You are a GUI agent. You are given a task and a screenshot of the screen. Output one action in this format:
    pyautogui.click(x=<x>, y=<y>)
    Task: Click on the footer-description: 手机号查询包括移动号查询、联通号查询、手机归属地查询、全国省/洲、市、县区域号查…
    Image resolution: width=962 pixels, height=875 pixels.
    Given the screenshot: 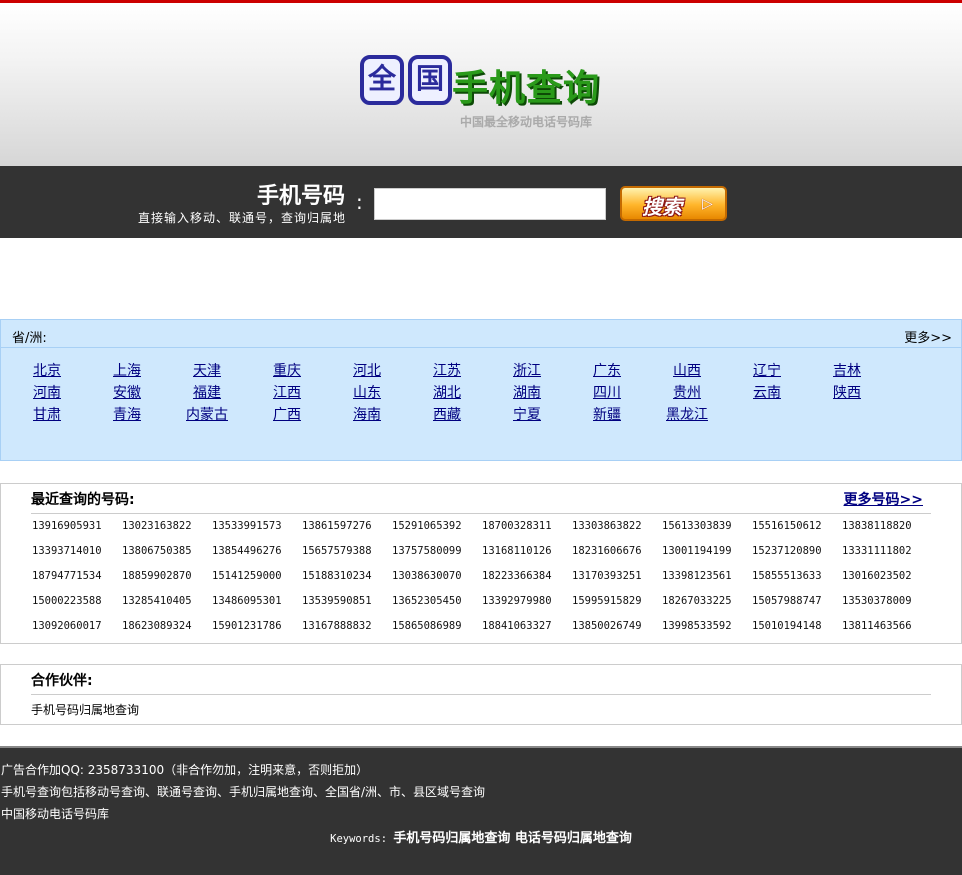 What is the action you would take?
    pyautogui.click(x=243, y=792)
    